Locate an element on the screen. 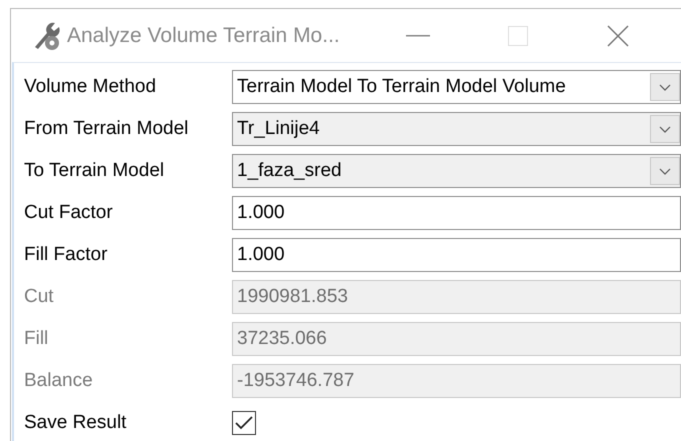  checkbox is located at coordinates (244, 423).